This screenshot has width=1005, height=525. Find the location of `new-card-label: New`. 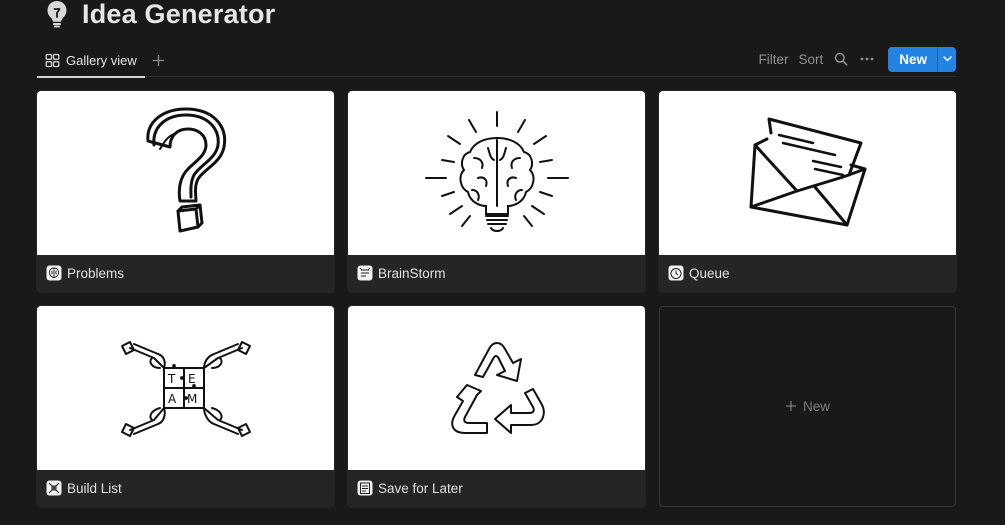

new-card-label: New is located at coordinates (816, 406).